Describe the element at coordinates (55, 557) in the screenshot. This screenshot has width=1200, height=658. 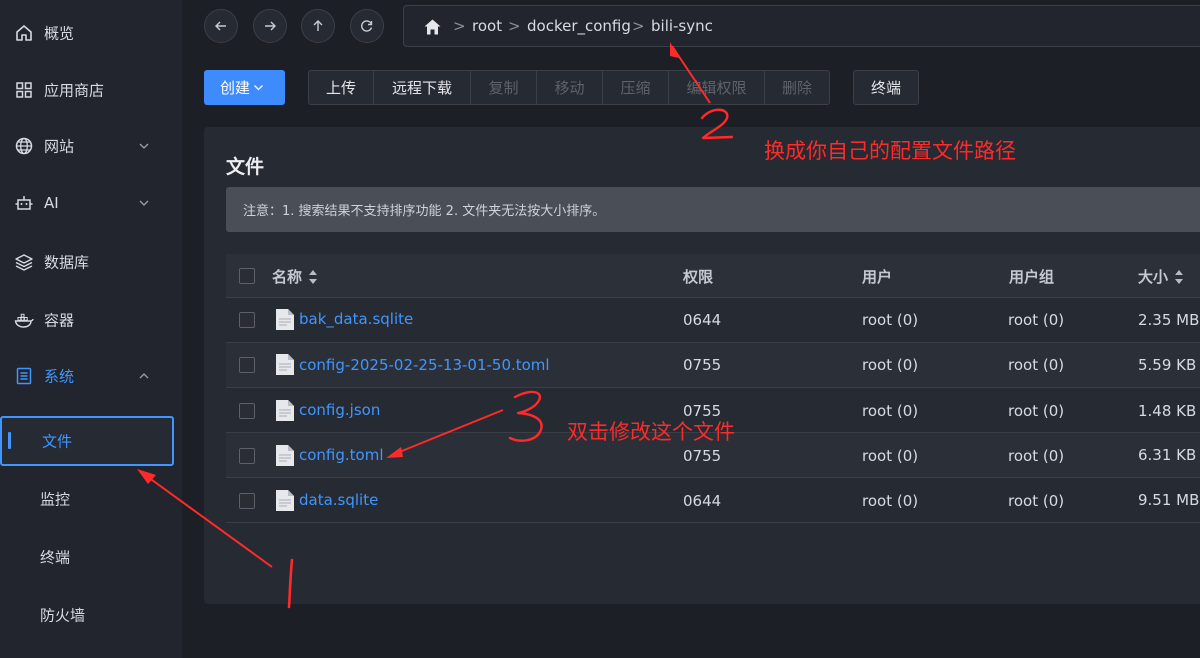
I see `sidebar-subitem-label: 终端` at that location.